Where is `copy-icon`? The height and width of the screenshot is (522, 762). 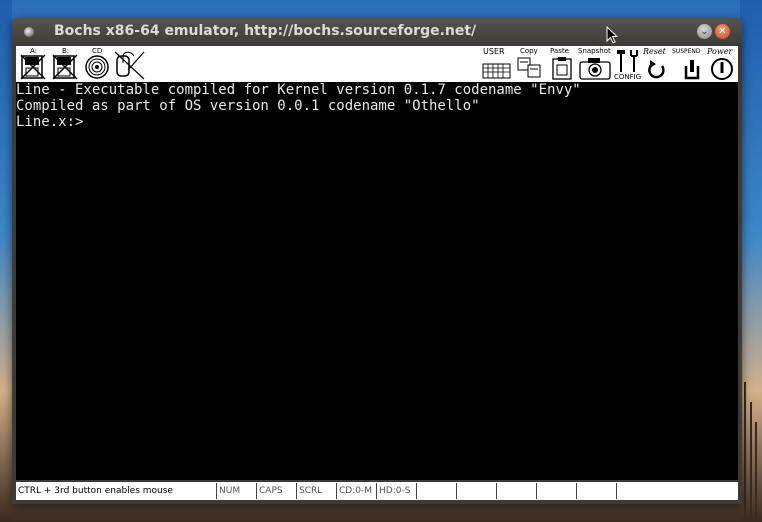 copy-icon is located at coordinates (529, 67).